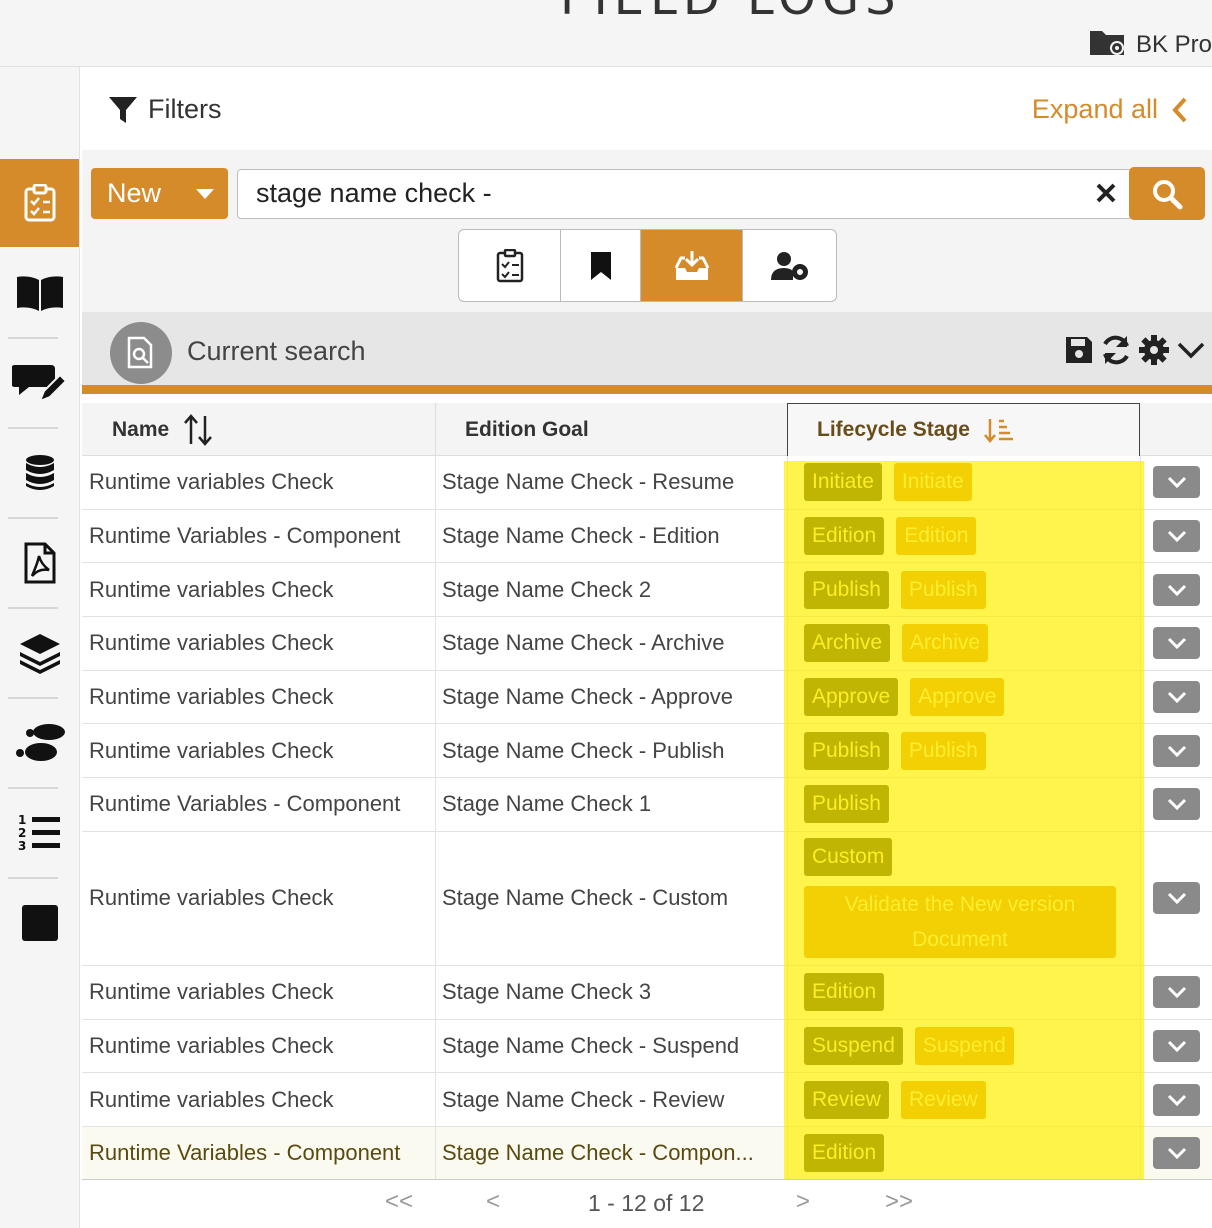 Image resolution: width=1212 pixels, height=1228 pixels. What do you see at coordinates (684, 194) in the screenshot?
I see `search-input: stage name check -` at bounding box center [684, 194].